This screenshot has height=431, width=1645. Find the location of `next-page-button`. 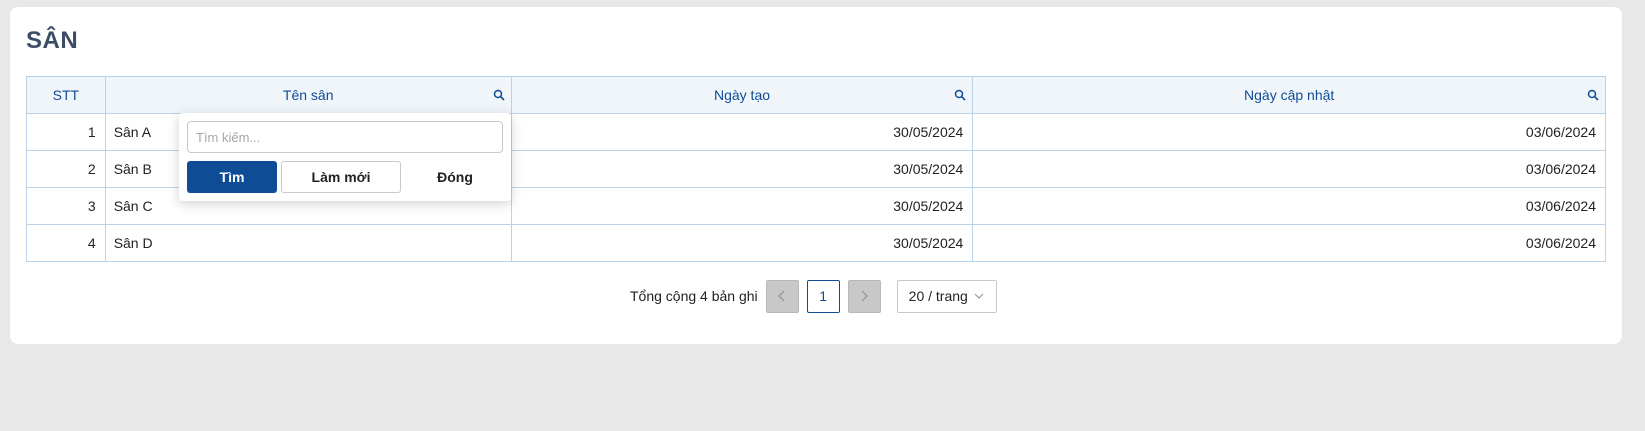

next-page-button is located at coordinates (864, 296).